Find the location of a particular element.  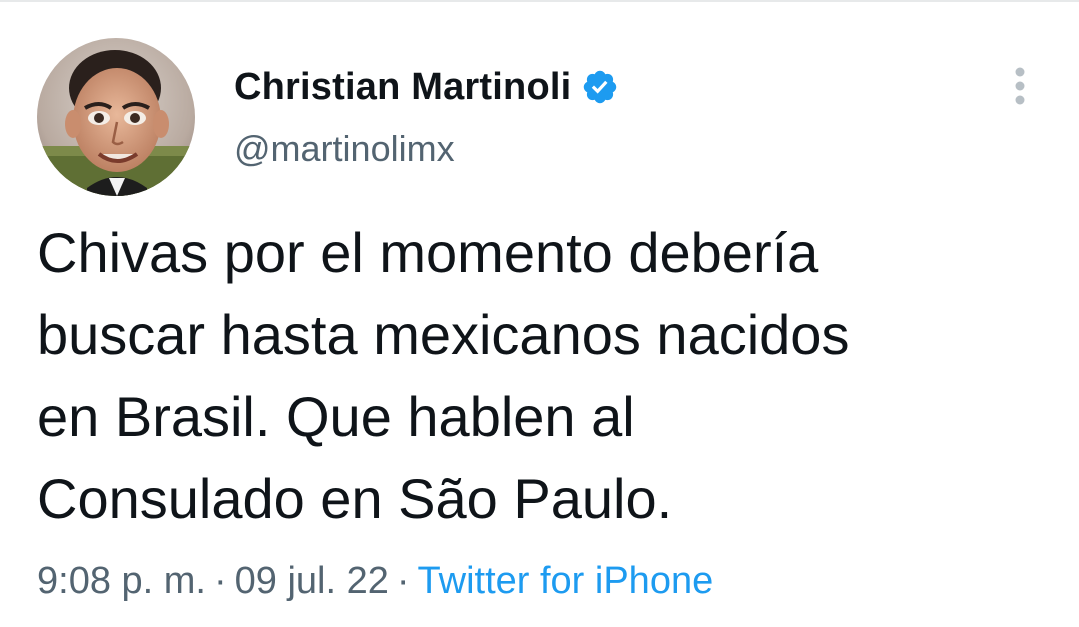

author-display-name: Christian Martinoli is located at coordinates (402, 87).